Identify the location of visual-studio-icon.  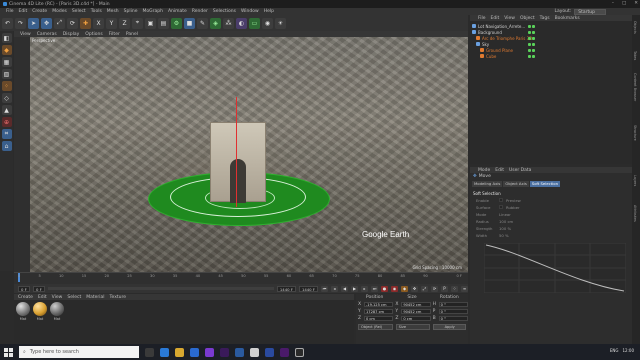
(209, 352).